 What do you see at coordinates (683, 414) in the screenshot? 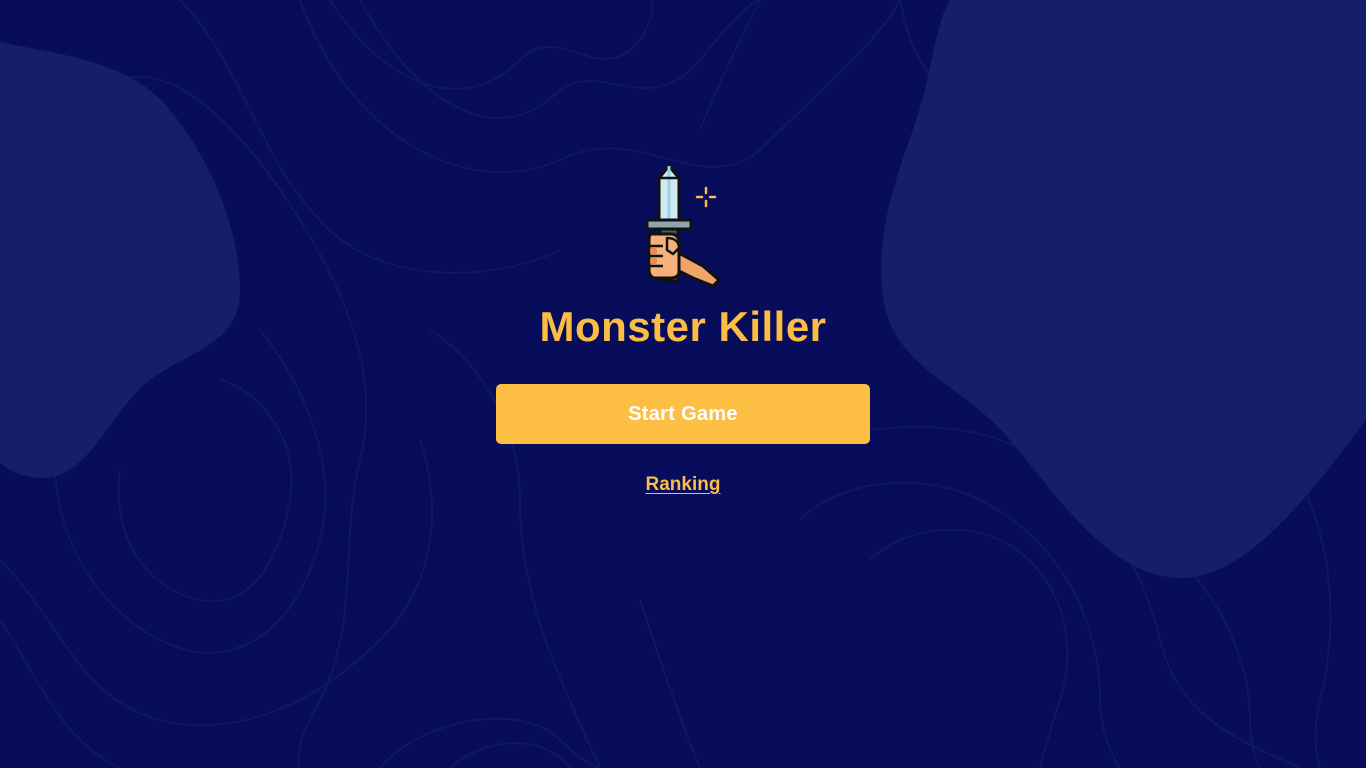
I see `start-game-button: Start Game` at bounding box center [683, 414].